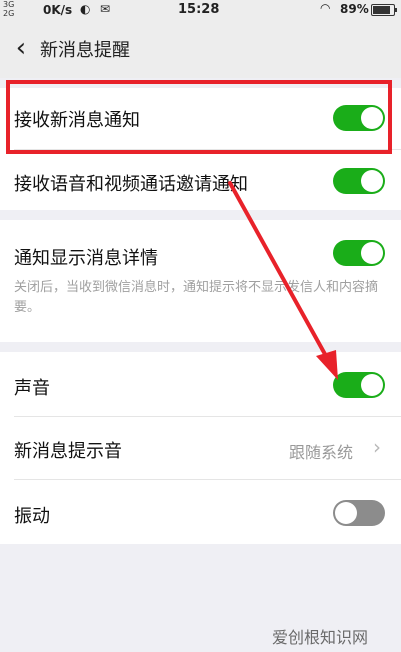 This screenshot has width=401, height=652. I want to click on status-bar: 3G 2G 0K/s ◐ ✉ 15:28 ◠ 89%, so click(200, 10).